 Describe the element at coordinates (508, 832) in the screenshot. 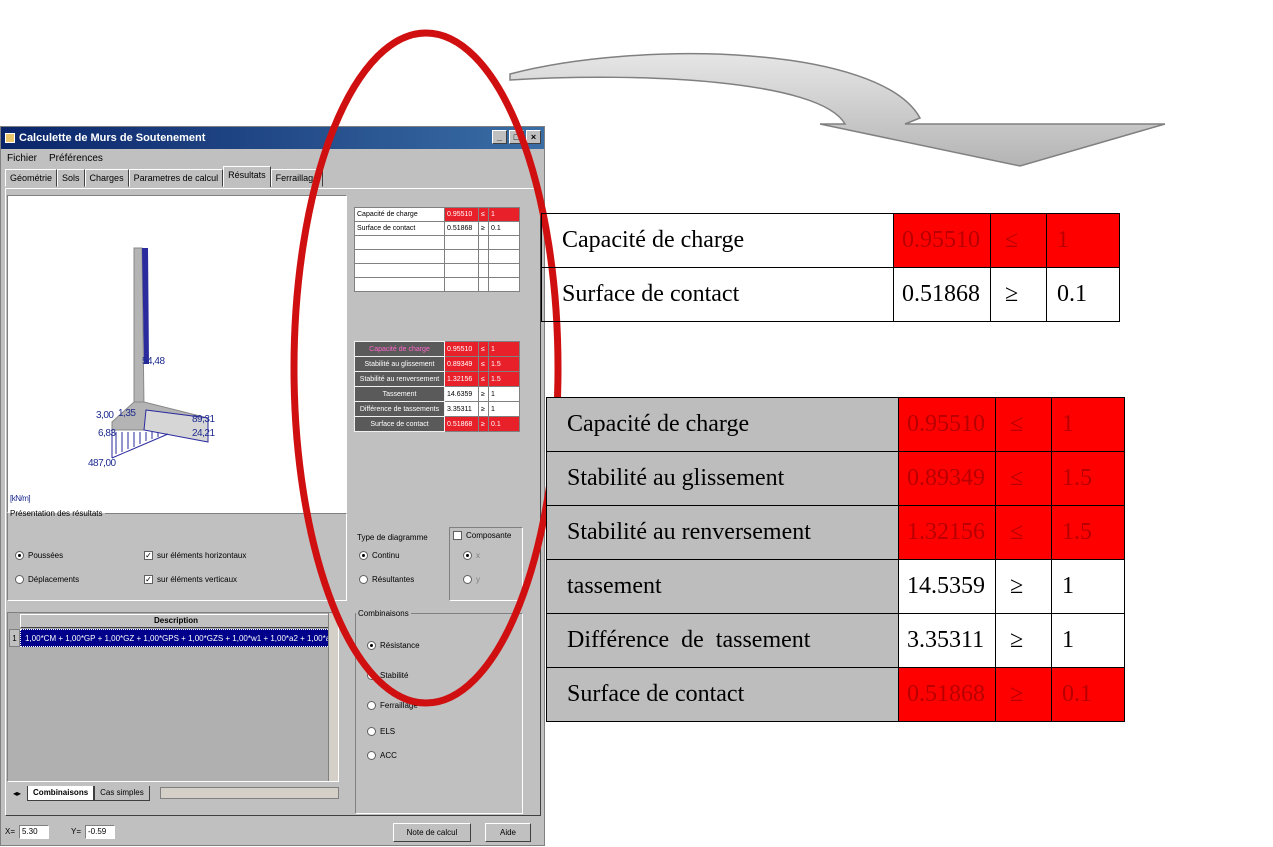

I see `aide-button: Aide` at that location.